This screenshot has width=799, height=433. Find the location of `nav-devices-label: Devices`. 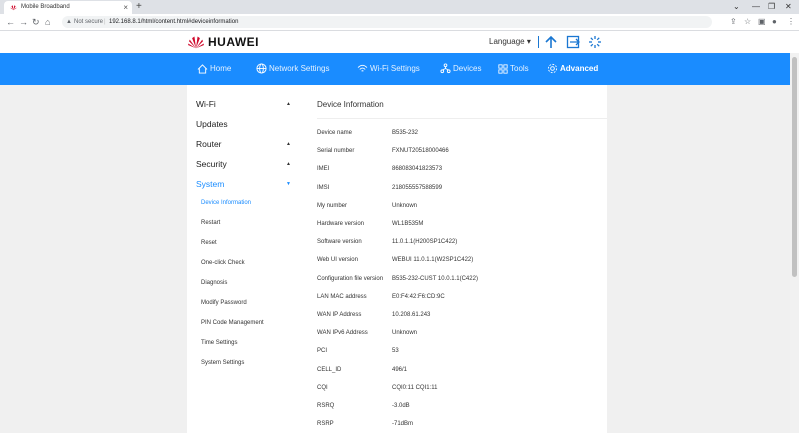

nav-devices-label: Devices is located at coordinates (467, 68).